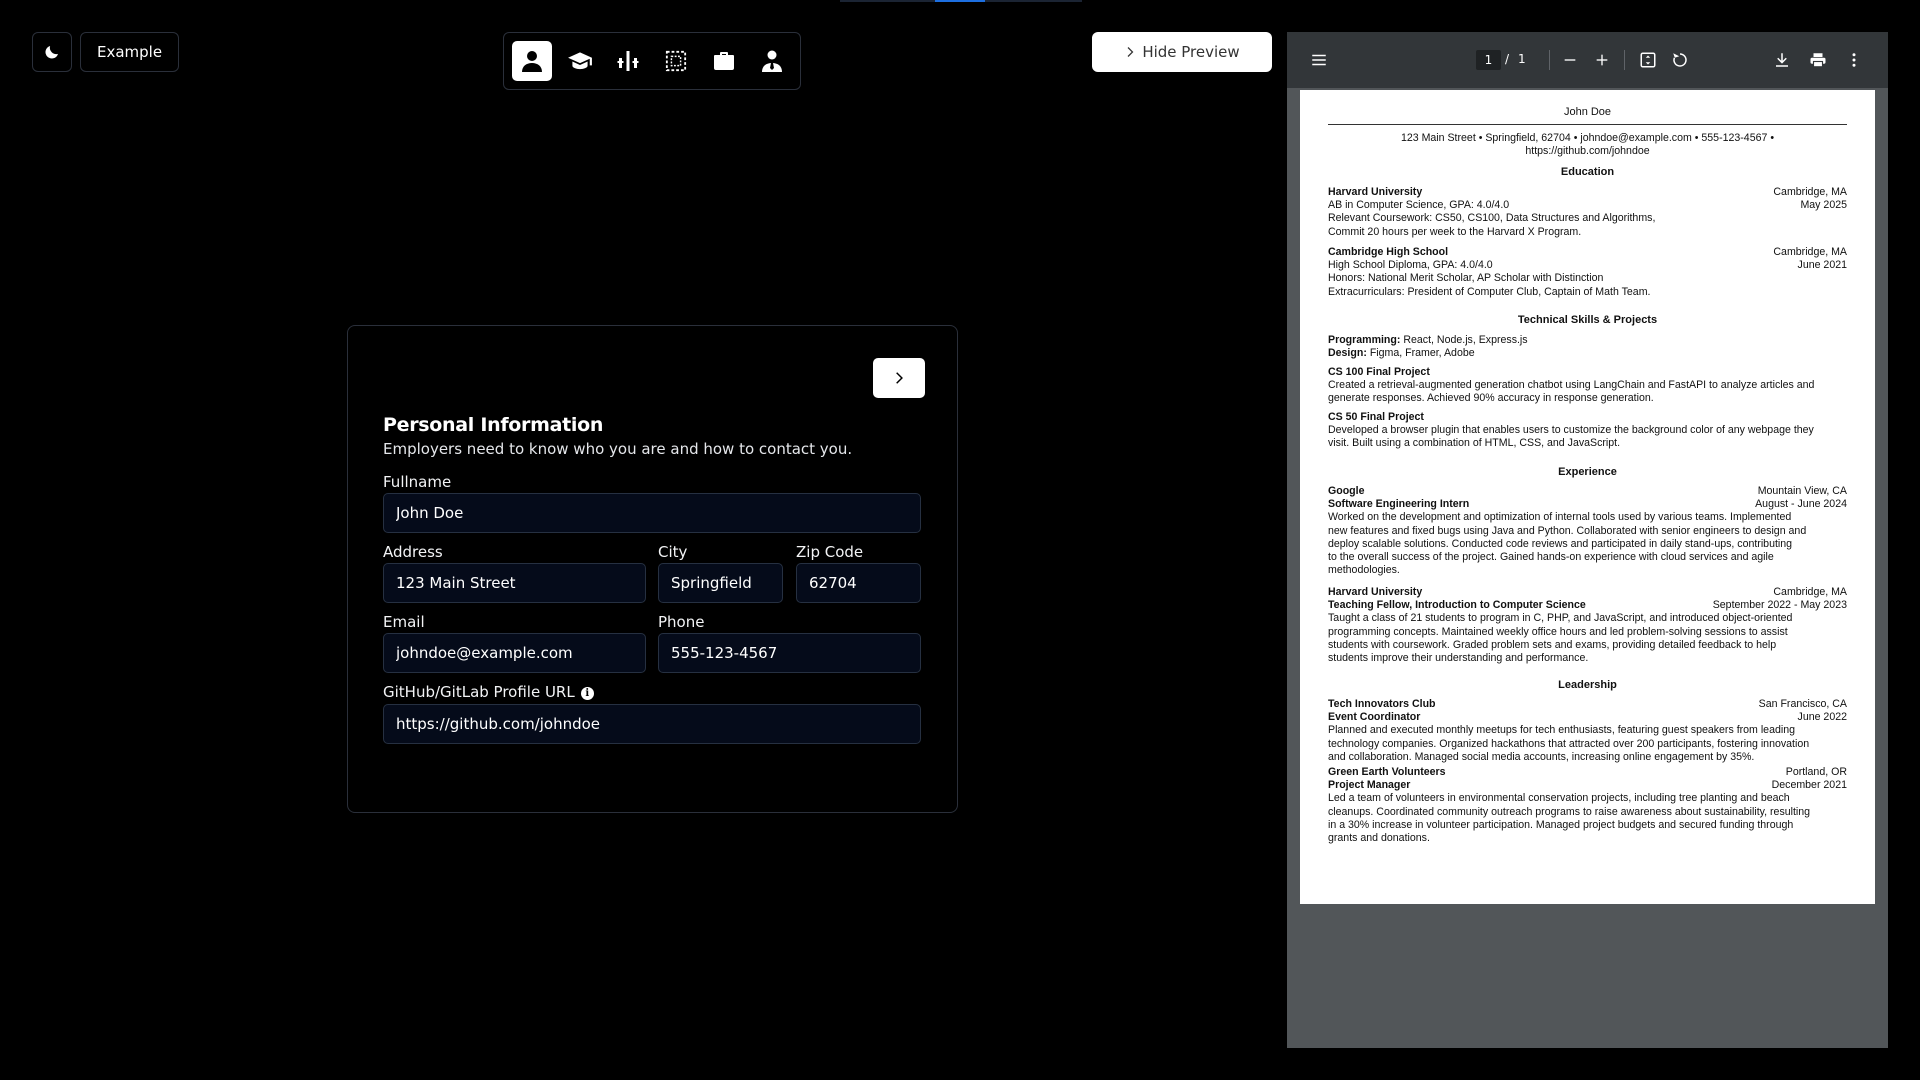  What do you see at coordinates (1587, 685) in the screenshot?
I see `leadership-heading: Leadership` at bounding box center [1587, 685].